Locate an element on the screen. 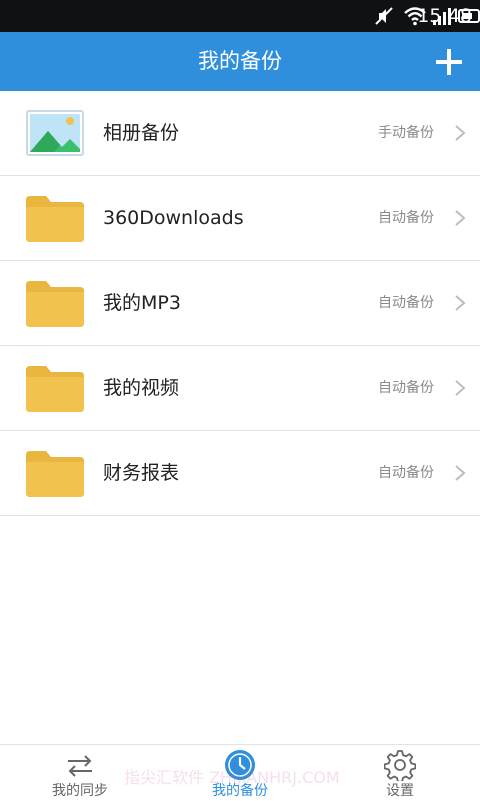 The height and width of the screenshot is (801, 480). status-bar: 15:48 is located at coordinates (240, 16).